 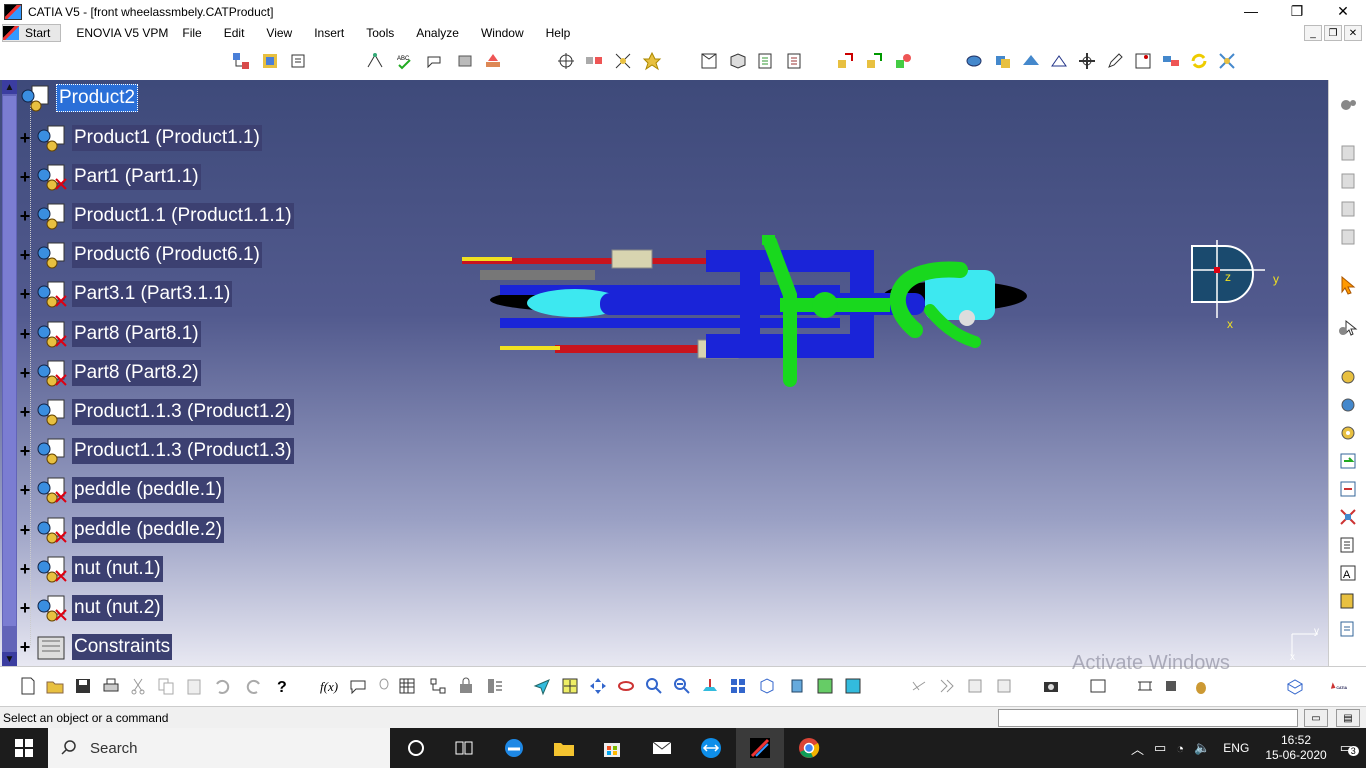 What do you see at coordinates (24, 748) in the screenshot?
I see `windows-start-button` at bounding box center [24, 748].